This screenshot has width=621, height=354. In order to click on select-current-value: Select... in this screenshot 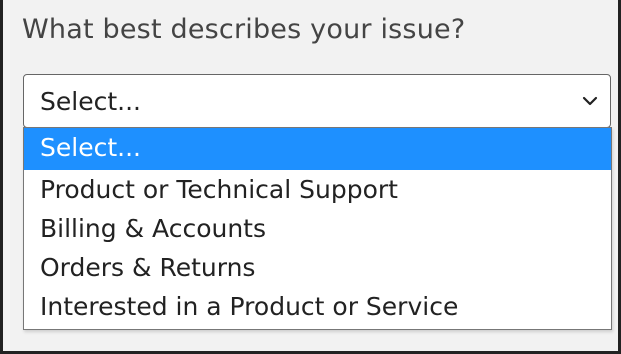, I will do `click(90, 101)`.